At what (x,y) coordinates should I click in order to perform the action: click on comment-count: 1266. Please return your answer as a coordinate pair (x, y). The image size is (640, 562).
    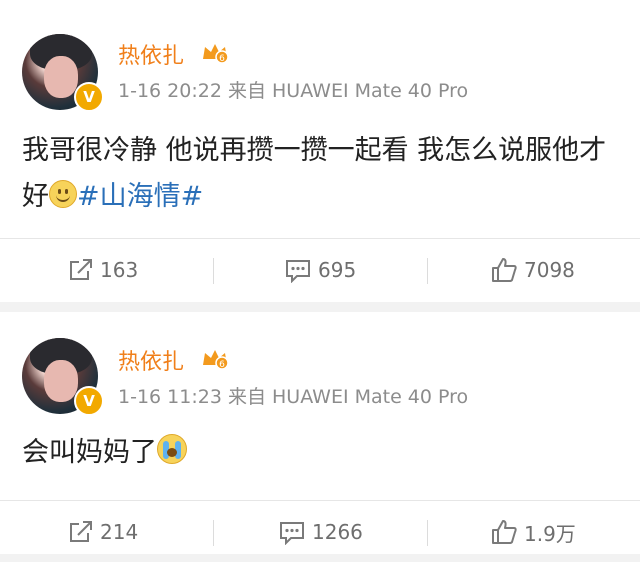
    Looking at the image, I should click on (337, 532).